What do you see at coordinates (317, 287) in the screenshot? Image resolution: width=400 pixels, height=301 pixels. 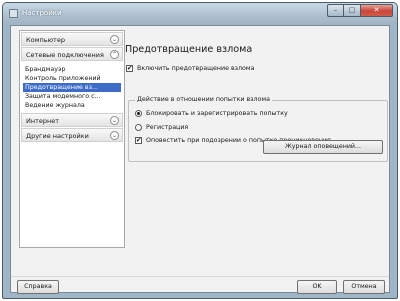 I see `ok-button: OK` at bounding box center [317, 287].